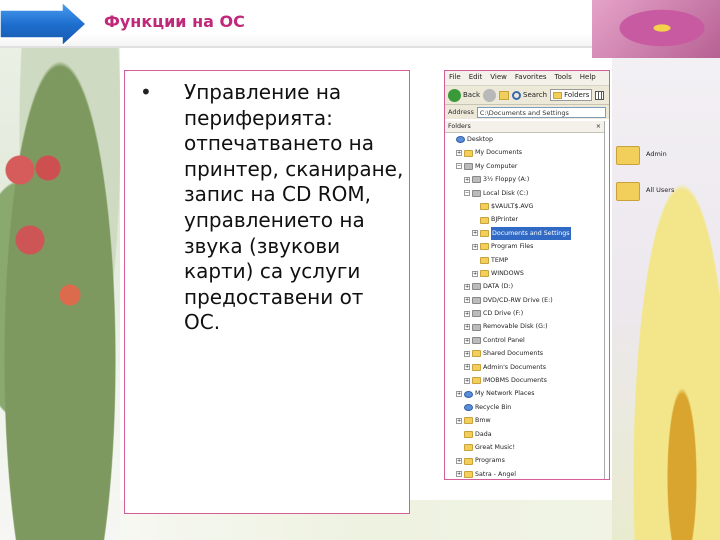 This screenshot has width=720, height=540. I want to click on tree-item: + Program Files, so click(524, 246).